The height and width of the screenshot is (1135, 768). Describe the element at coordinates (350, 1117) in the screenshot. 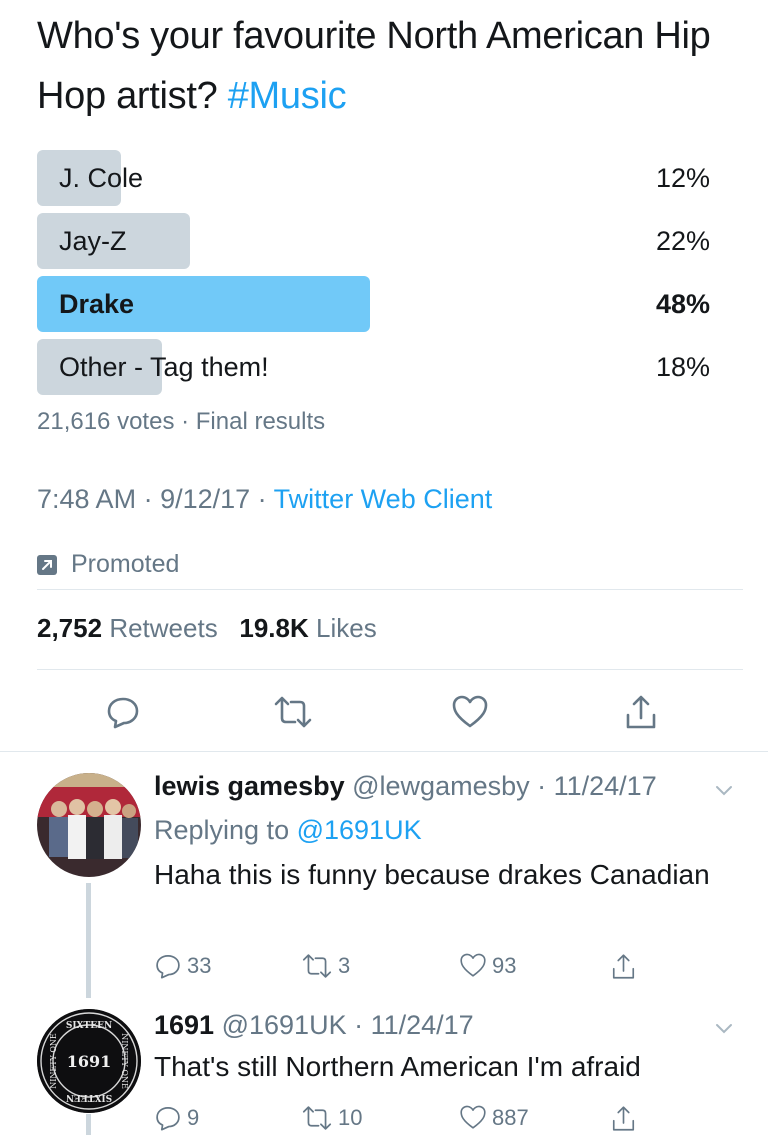

I see `retweet-count: 10` at that location.